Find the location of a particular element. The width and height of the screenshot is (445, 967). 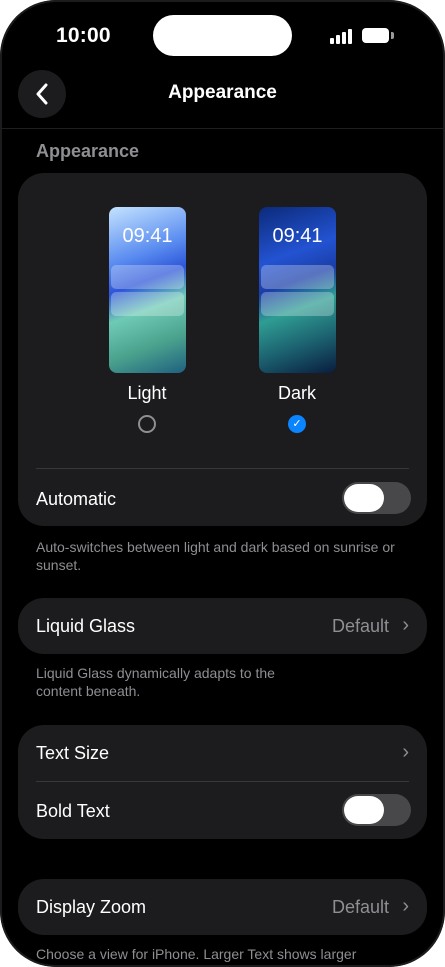

dark-mode-preview: 09:41 is located at coordinates (297, 290).